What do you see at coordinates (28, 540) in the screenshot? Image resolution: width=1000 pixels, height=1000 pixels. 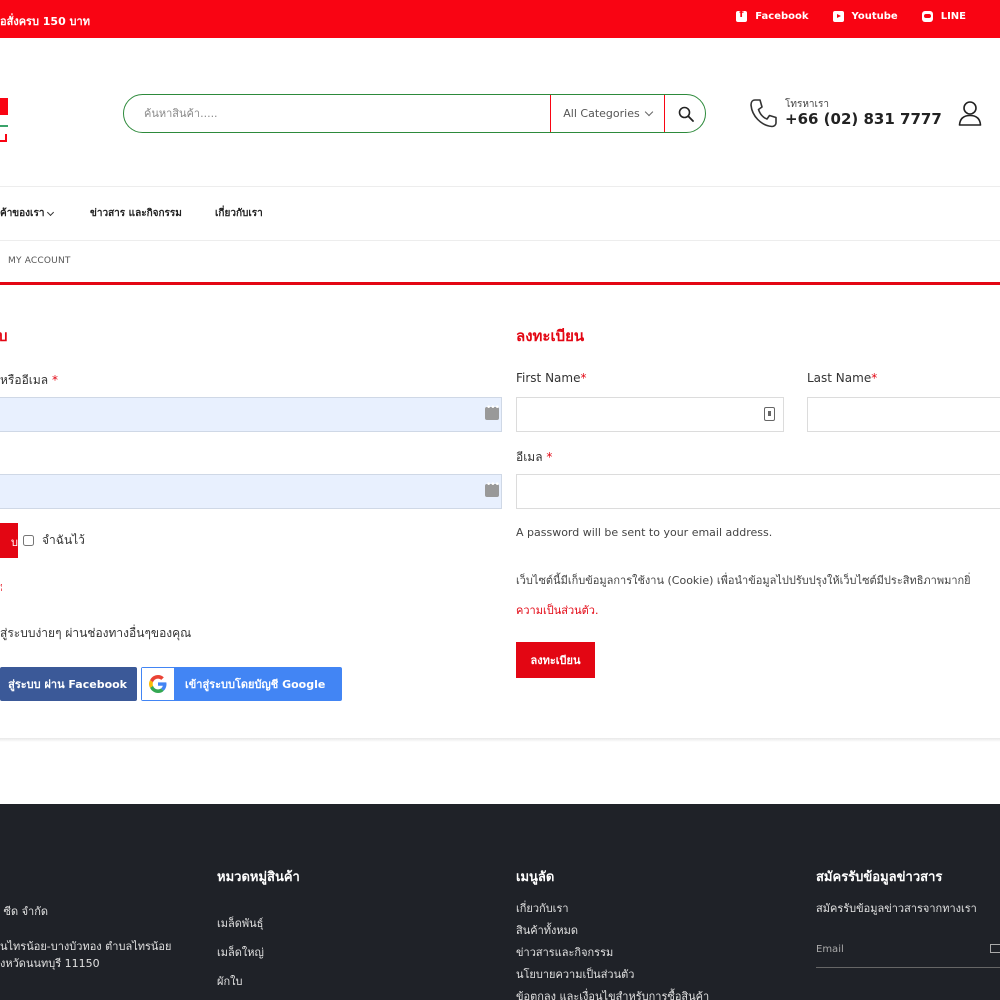 I see `remember-me-checkbox` at bounding box center [28, 540].